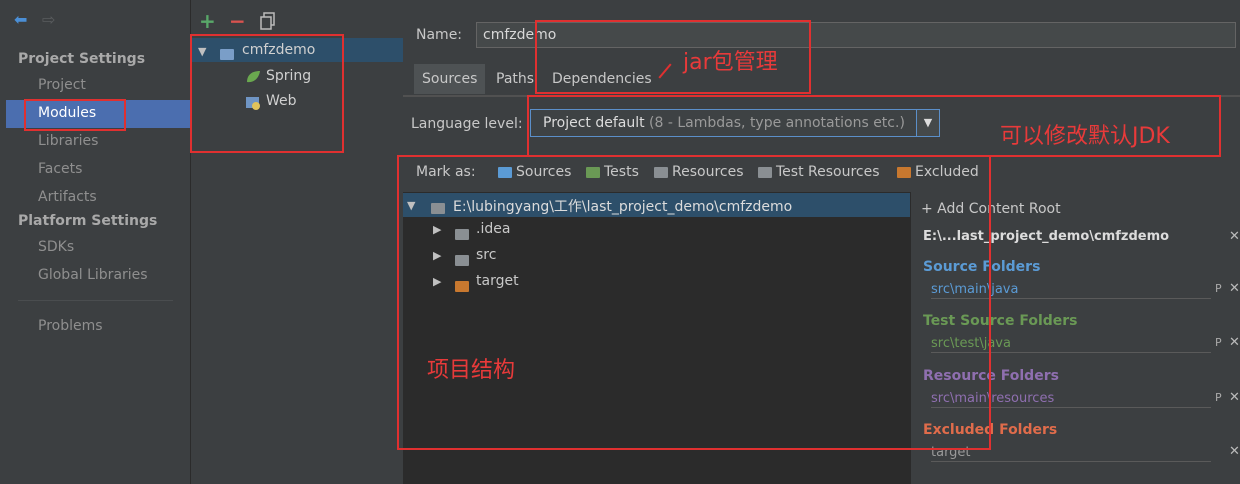 This screenshot has height=484, width=1240. I want to click on row-underline, so click(1071, 461).